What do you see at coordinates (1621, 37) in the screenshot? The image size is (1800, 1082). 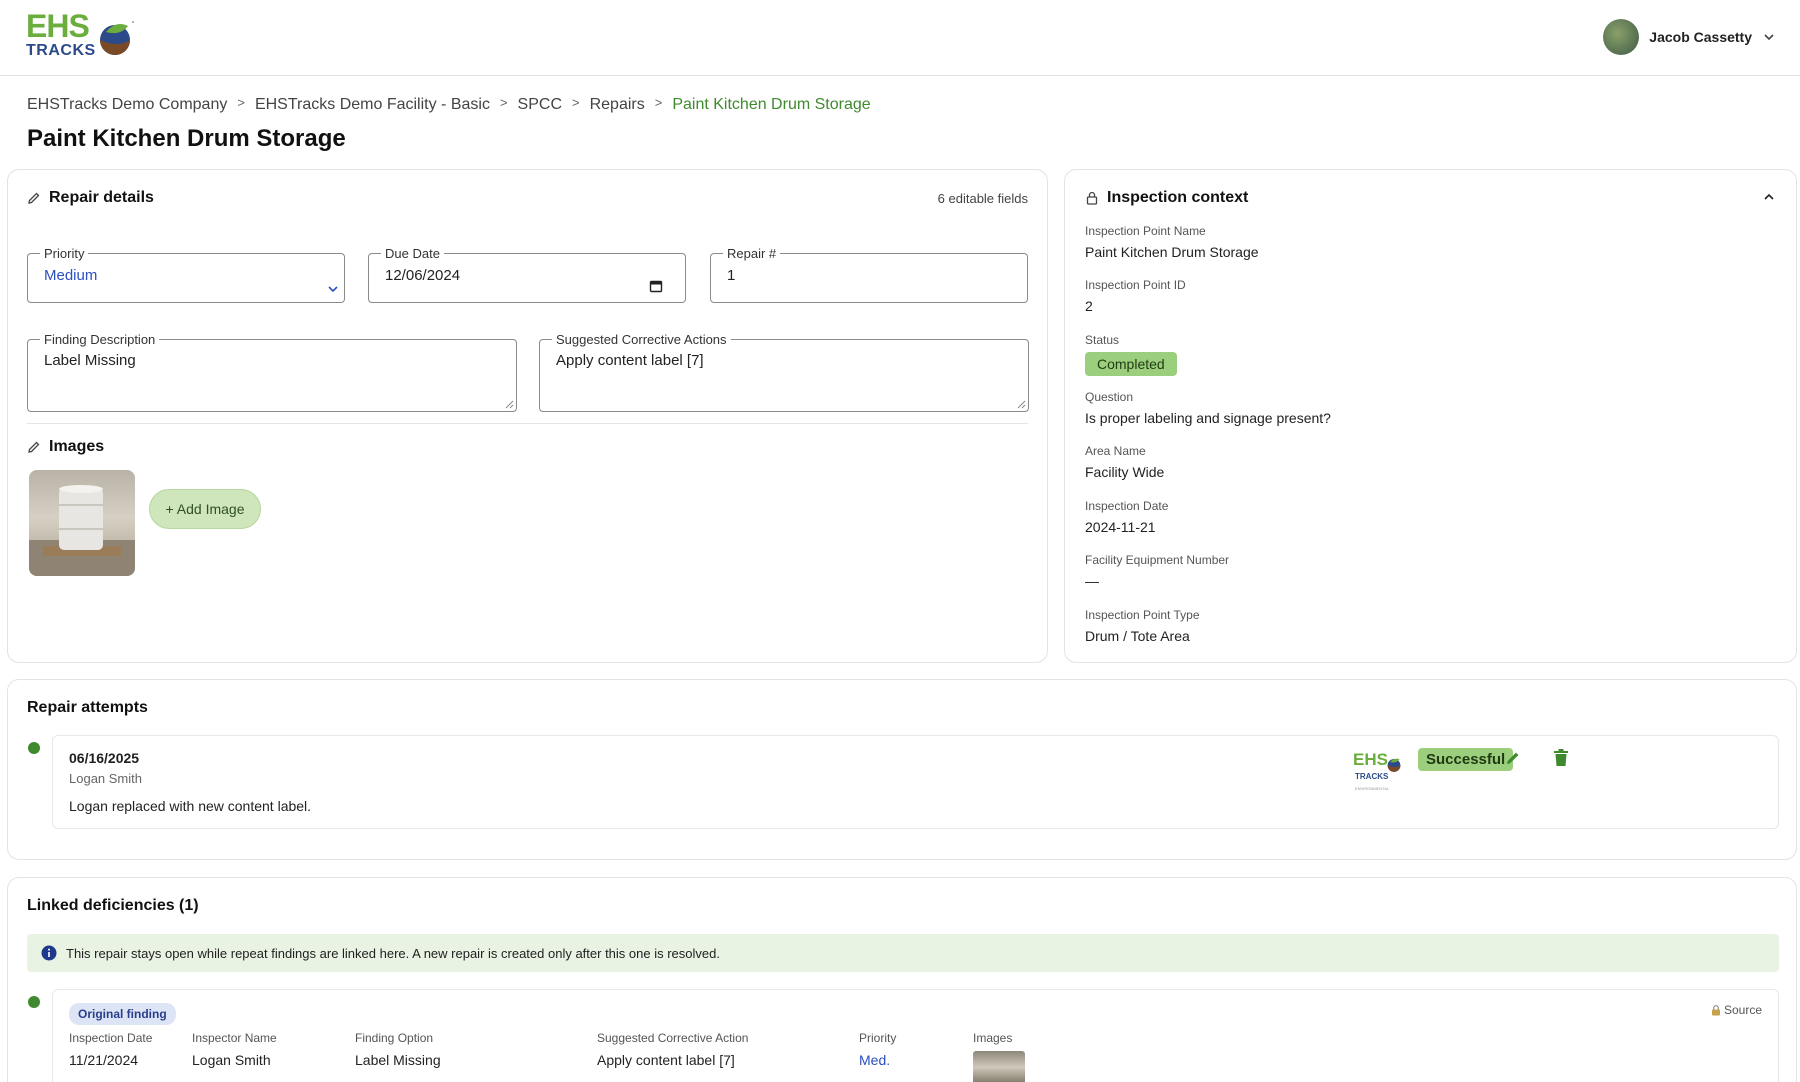 I see `avatar` at bounding box center [1621, 37].